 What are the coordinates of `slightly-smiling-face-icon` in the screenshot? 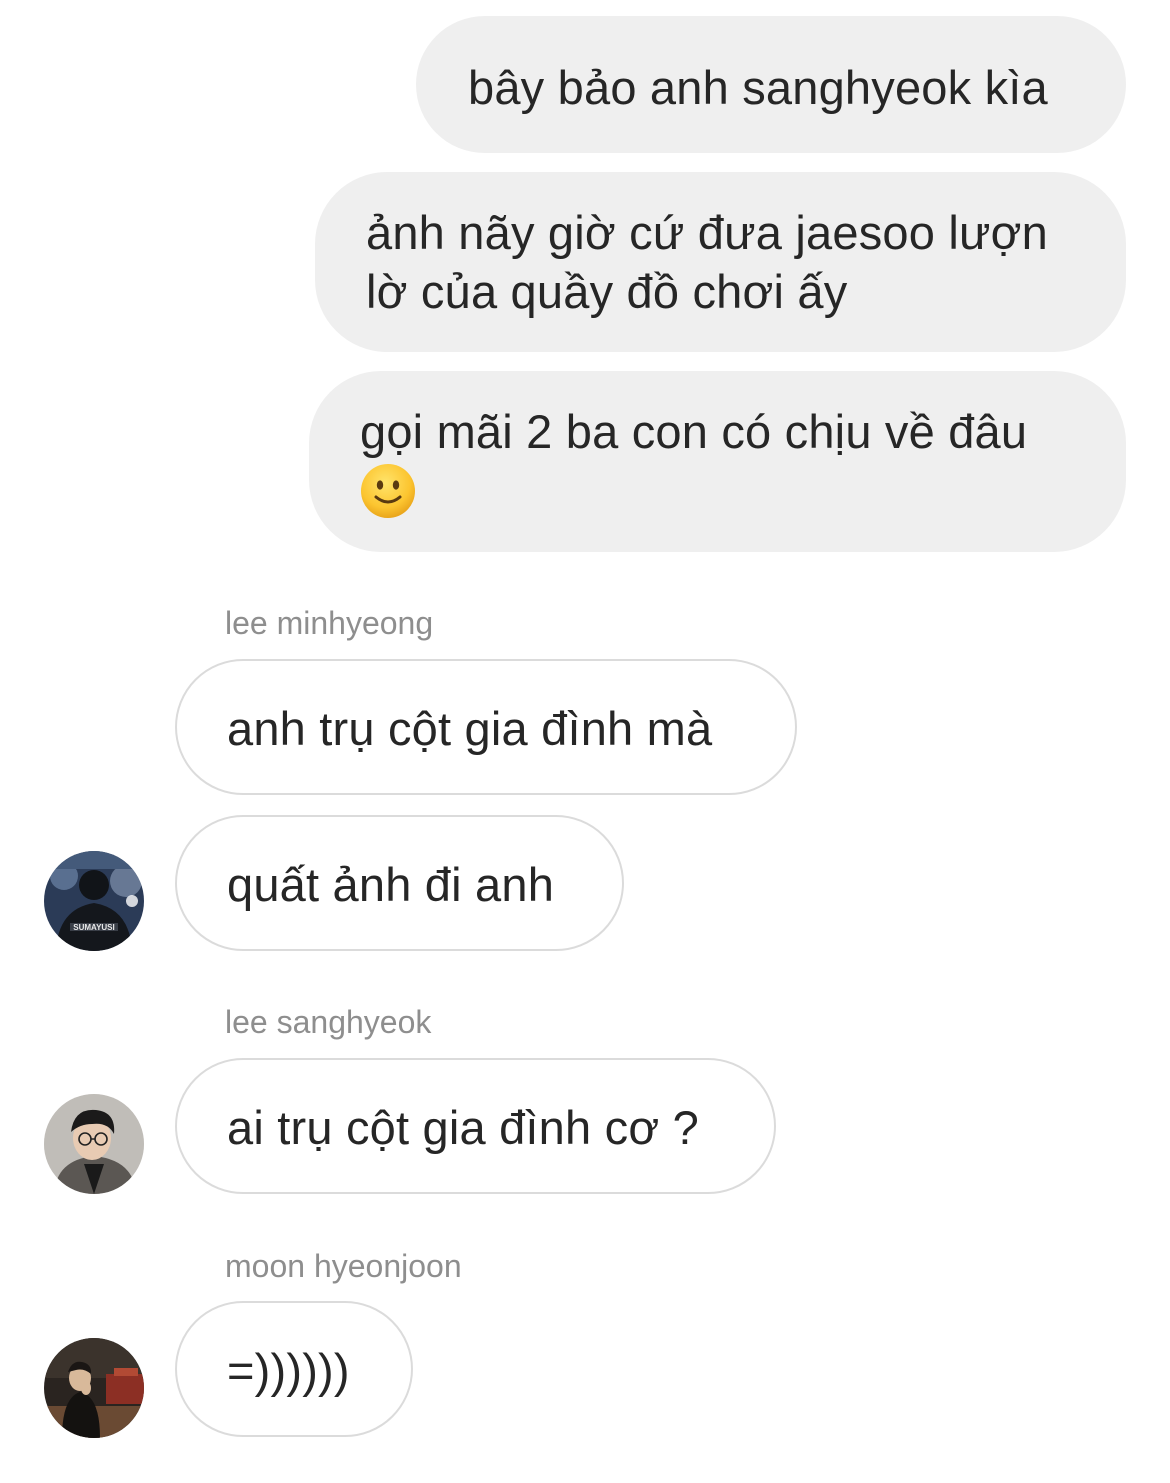 It's located at (388, 491).